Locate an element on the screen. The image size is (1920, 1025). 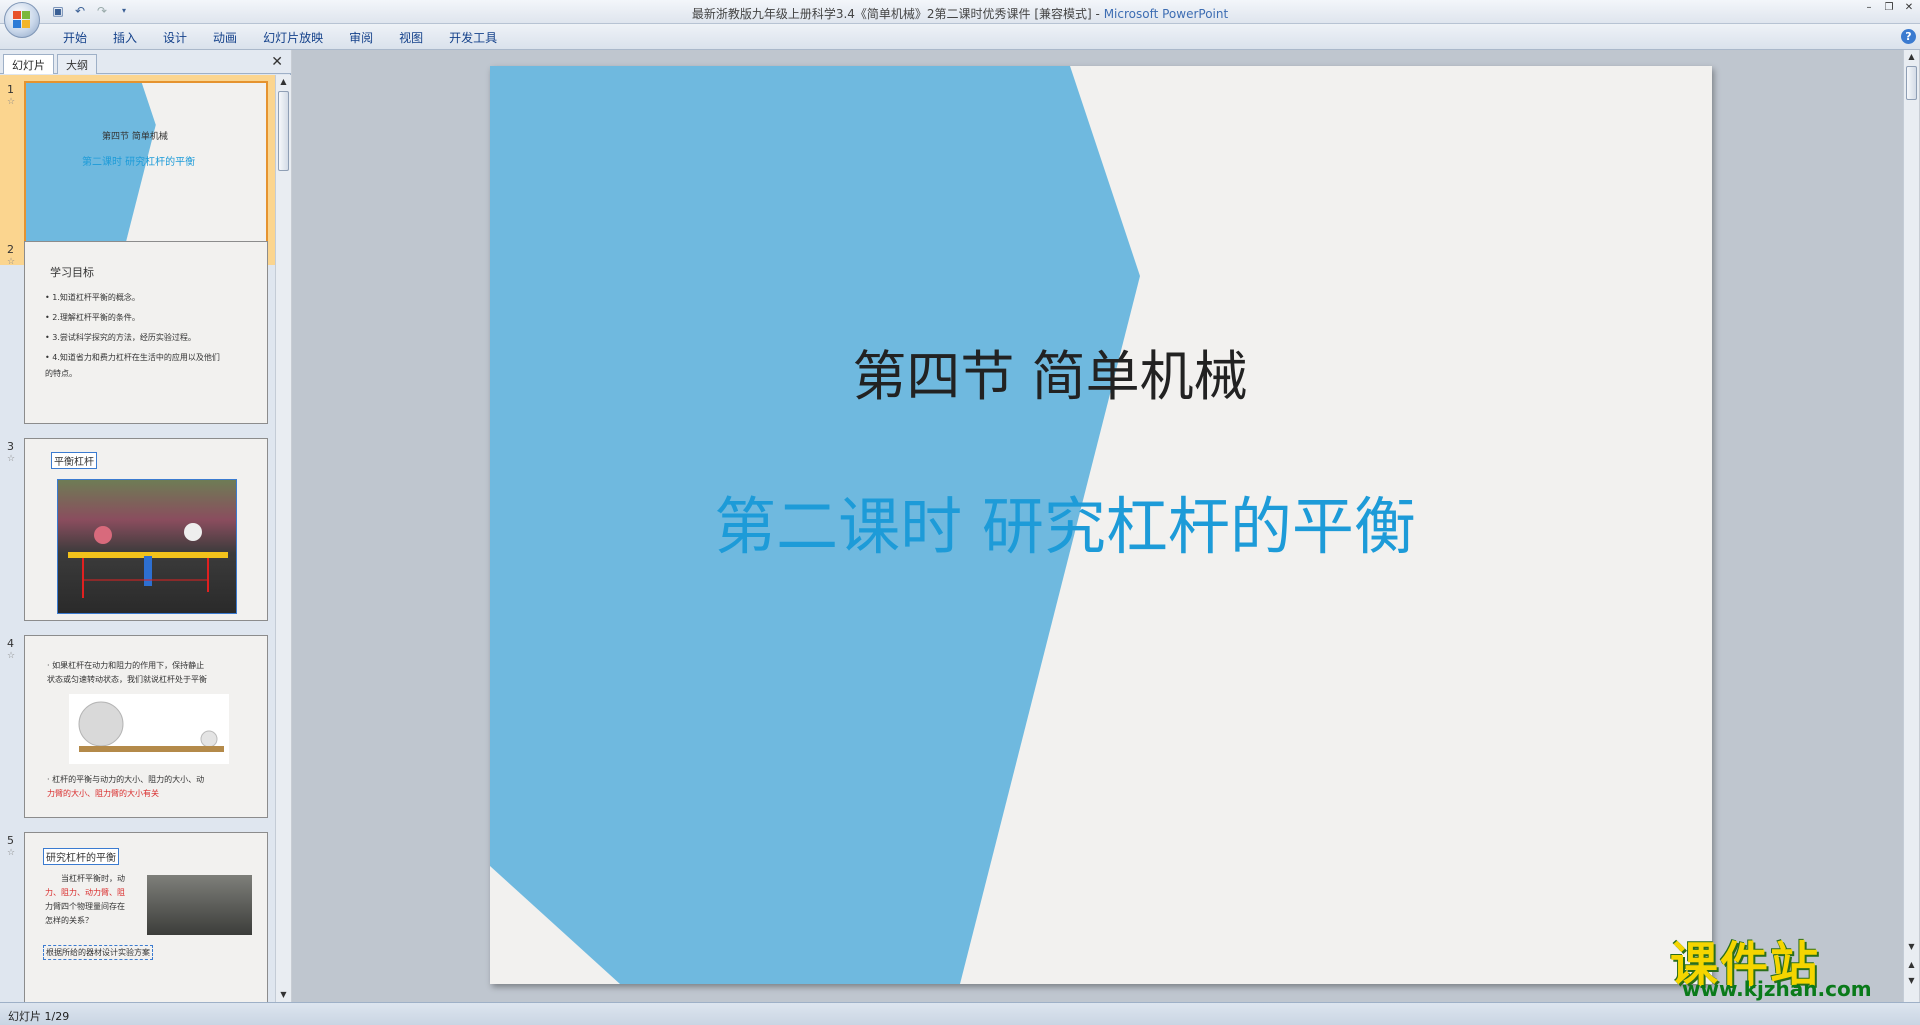
tab-developer: 开发工具 is located at coordinates (473, 38).